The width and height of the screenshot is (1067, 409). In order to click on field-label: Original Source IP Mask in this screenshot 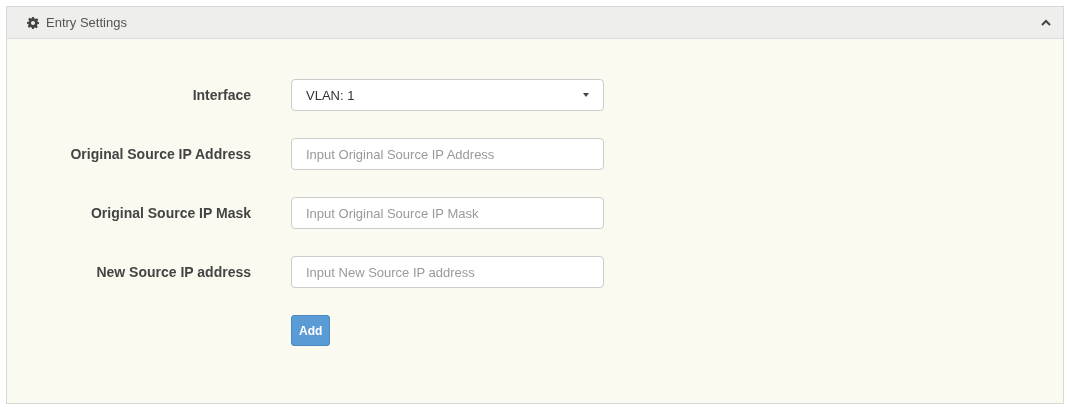, I will do `click(170, 213)`.